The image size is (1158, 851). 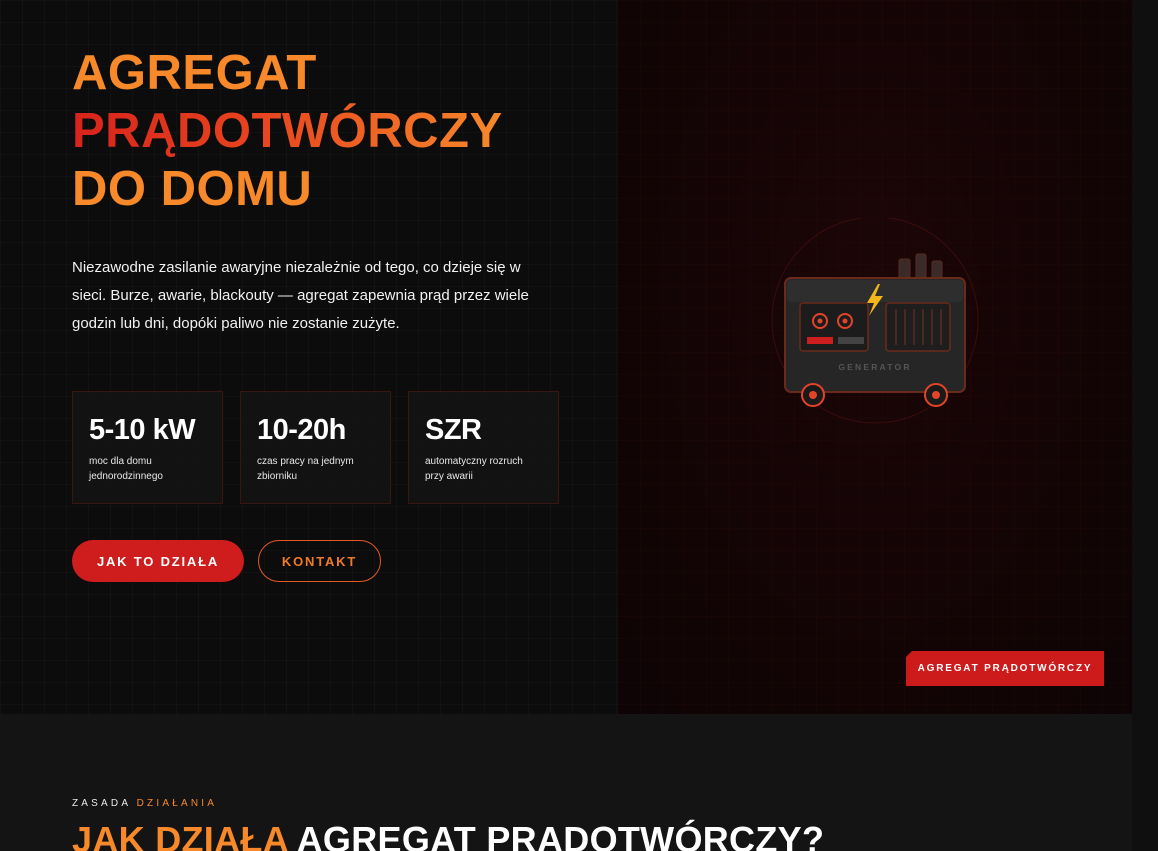 I want to click on how-it-works-button: JAK TO DZIAŁA, so click(x=158, y=561).